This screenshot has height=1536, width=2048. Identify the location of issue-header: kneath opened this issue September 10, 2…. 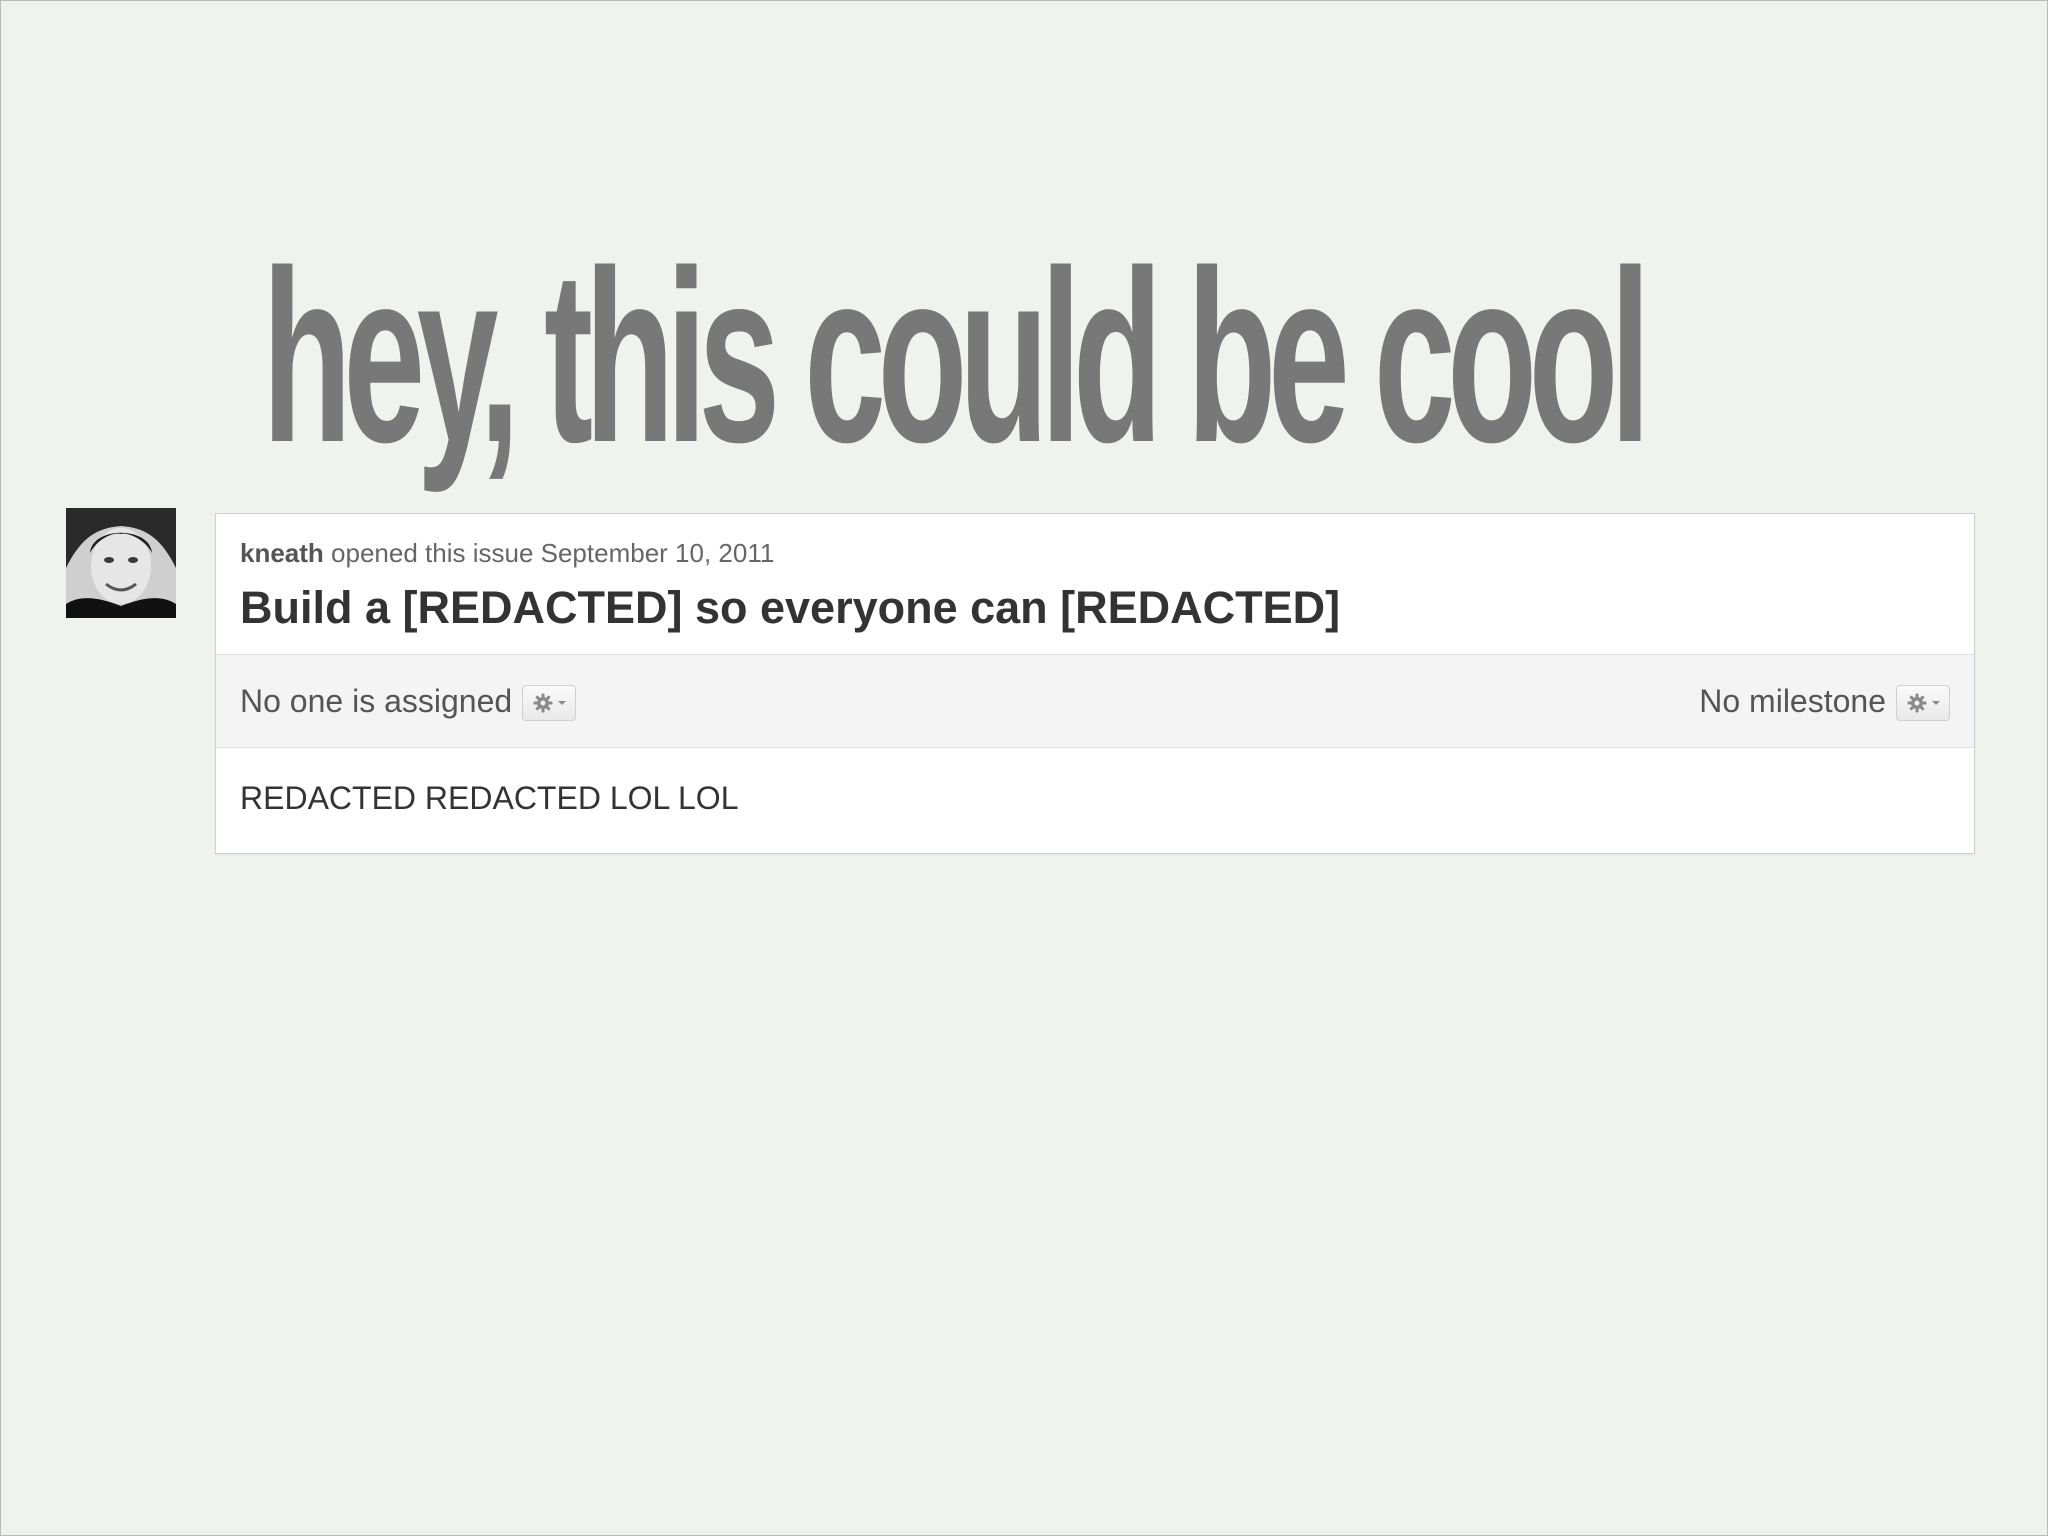
(1095, 584).